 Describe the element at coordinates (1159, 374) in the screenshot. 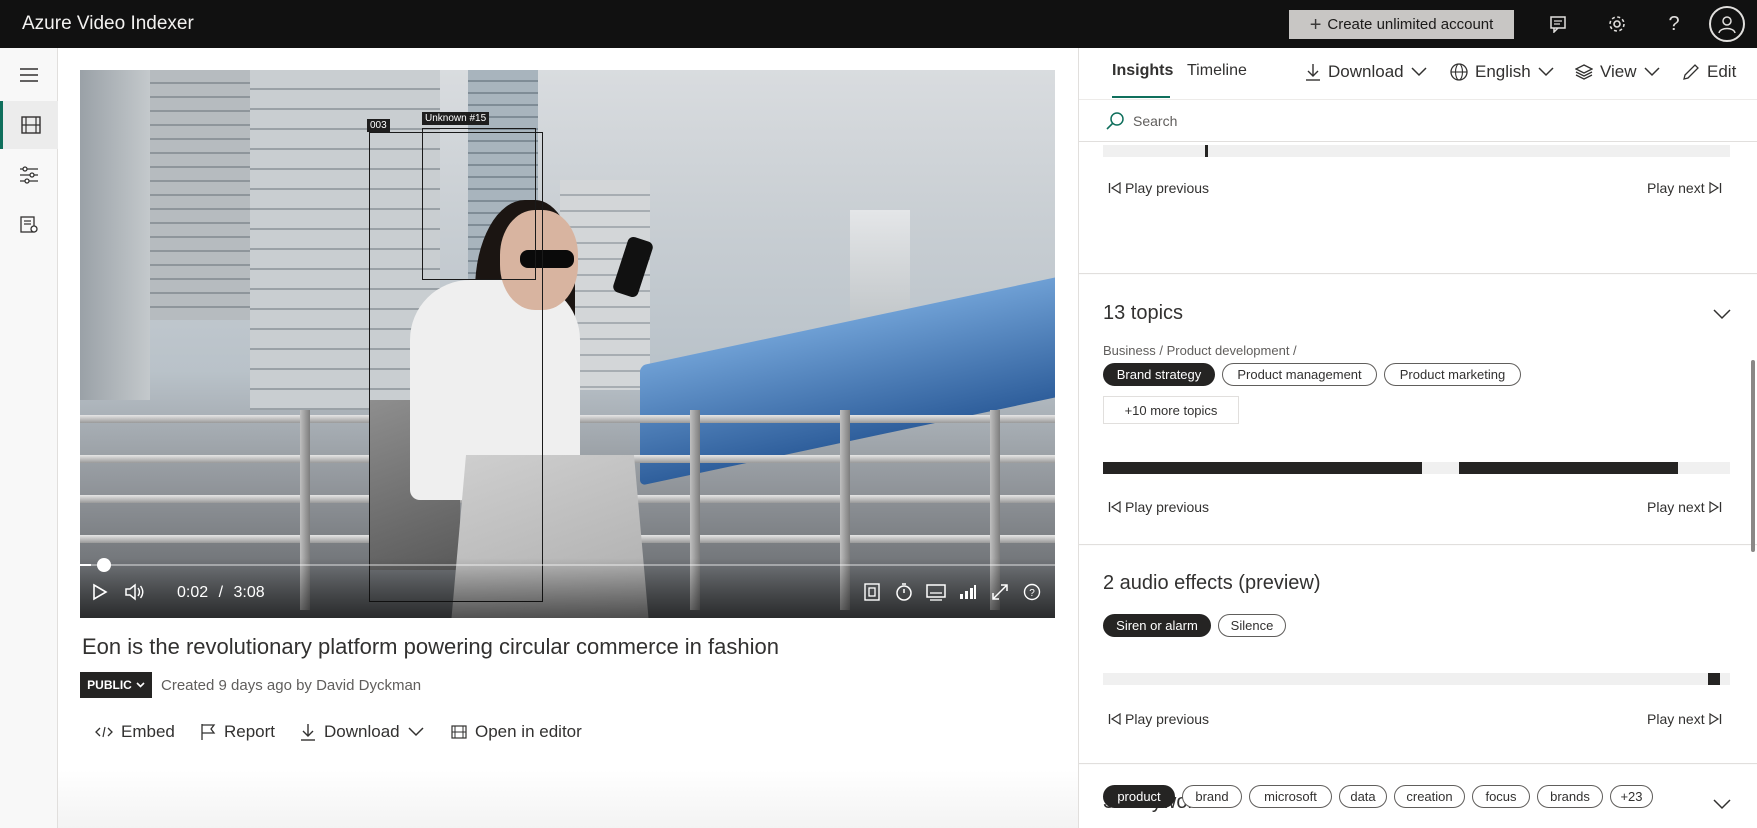

I see `topic-pill: Brand strategy` at that location.